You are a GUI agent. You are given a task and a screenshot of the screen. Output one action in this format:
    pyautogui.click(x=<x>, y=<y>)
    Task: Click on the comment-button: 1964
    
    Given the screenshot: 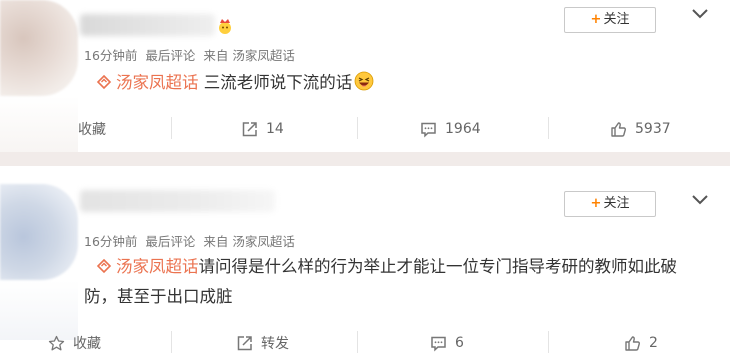 What is the action you would take?
    pyautogui.click(x=450, y=129)
    